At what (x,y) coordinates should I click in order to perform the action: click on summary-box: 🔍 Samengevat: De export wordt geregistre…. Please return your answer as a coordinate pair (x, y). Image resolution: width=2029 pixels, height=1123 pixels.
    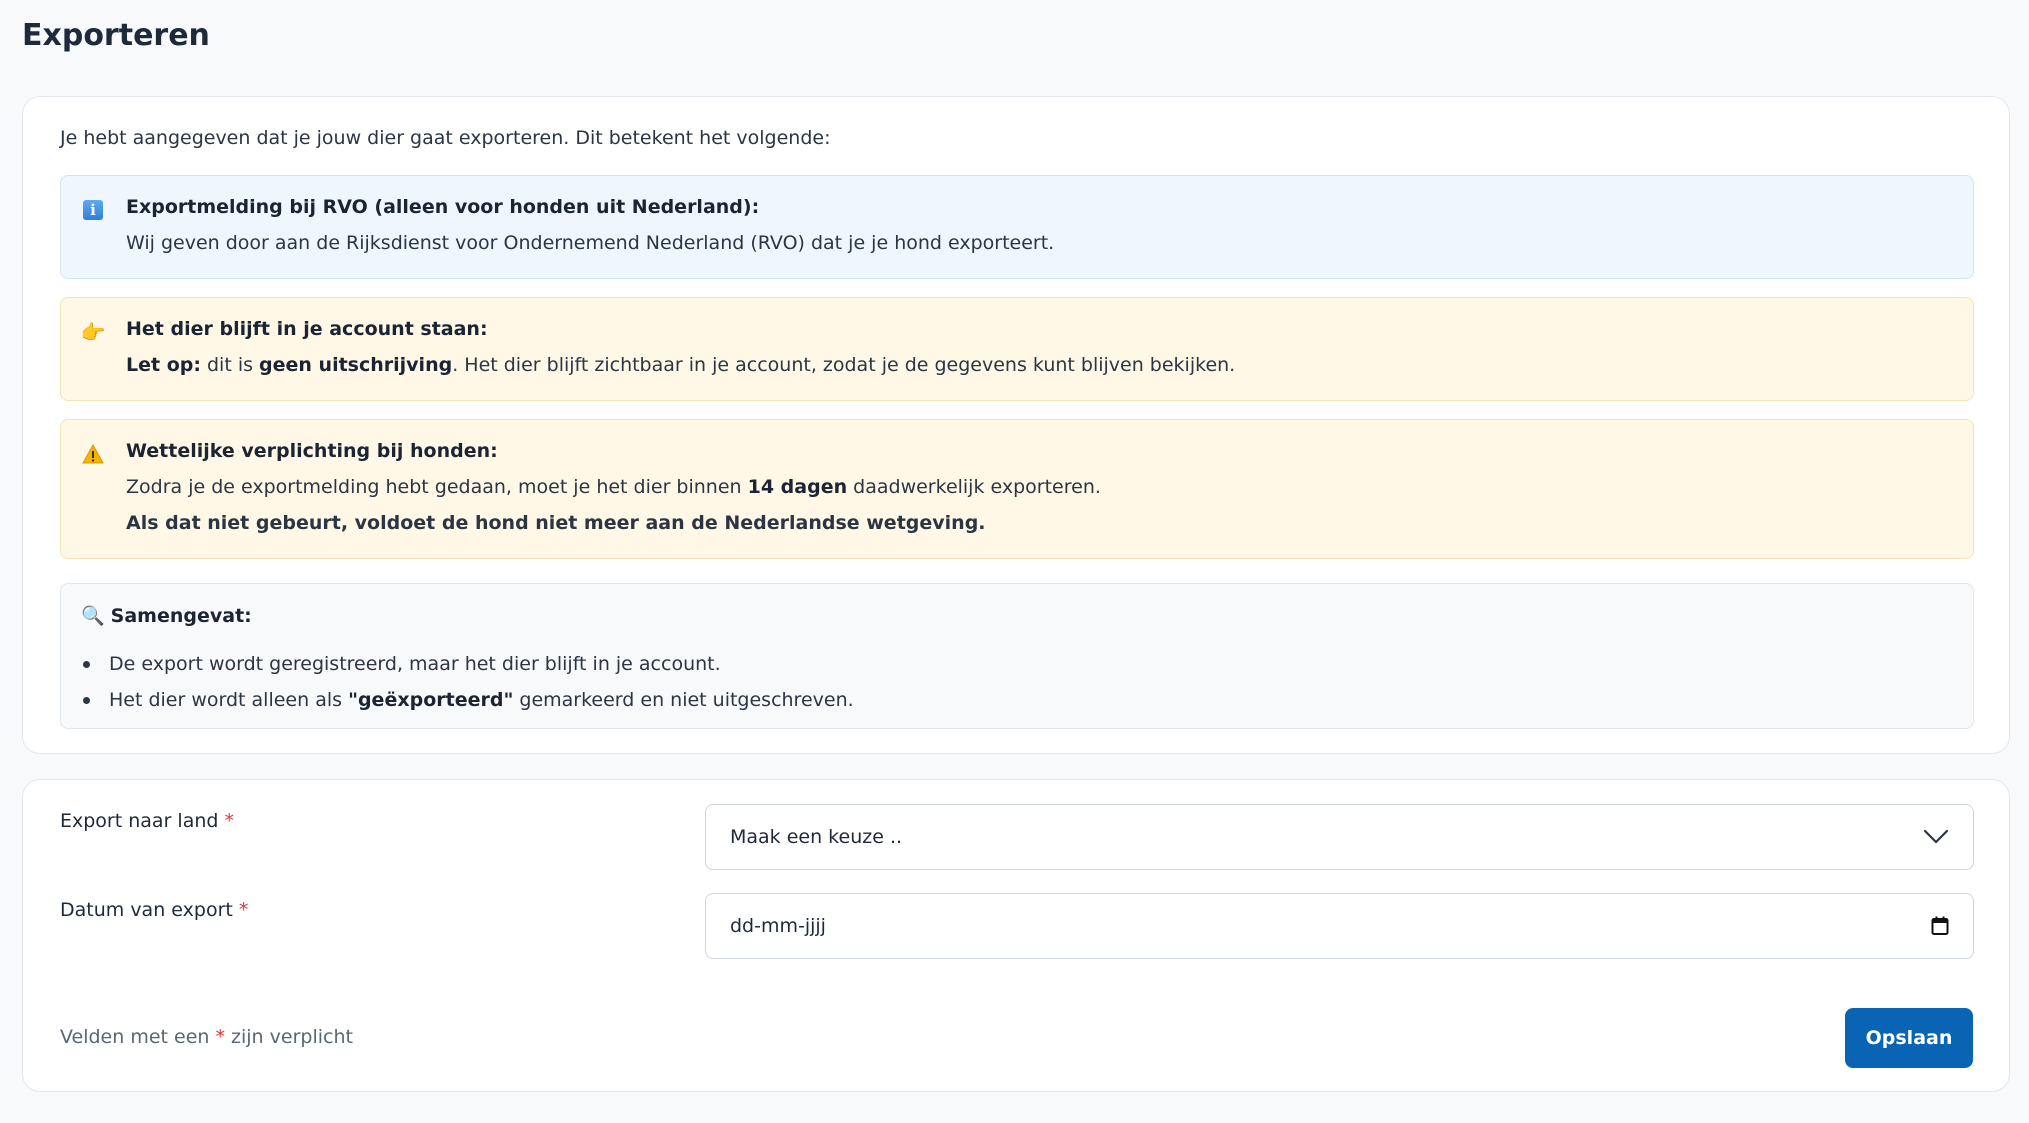
    Looking at the image, I should click on (1017, 656).